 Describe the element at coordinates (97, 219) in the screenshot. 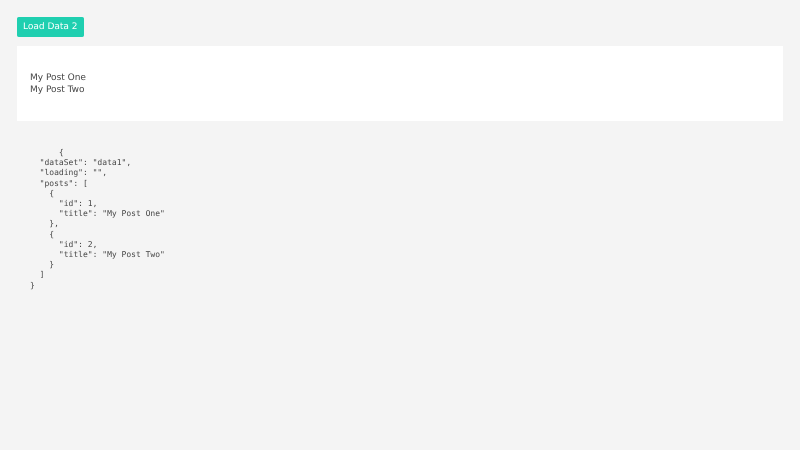

I see `json-code-text: { "dataSet": "data1", "loading": "", "posts": [ { "id": 1, "title": "My Post One" }, { "id": 2, "title": "My Post Two" } ] }` at that location.